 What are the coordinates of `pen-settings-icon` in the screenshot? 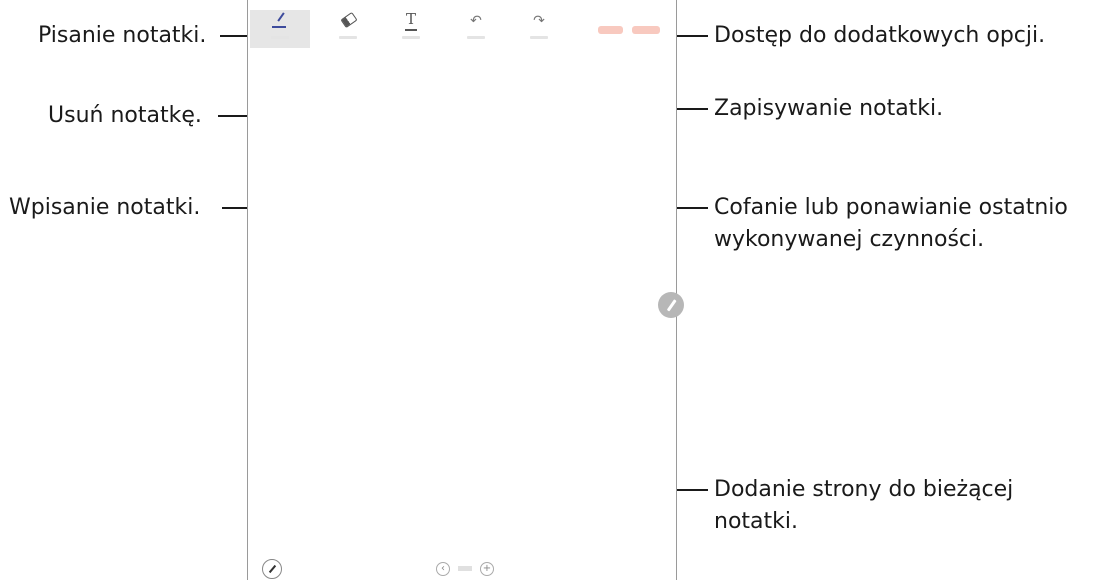 It's located at (272, 569).